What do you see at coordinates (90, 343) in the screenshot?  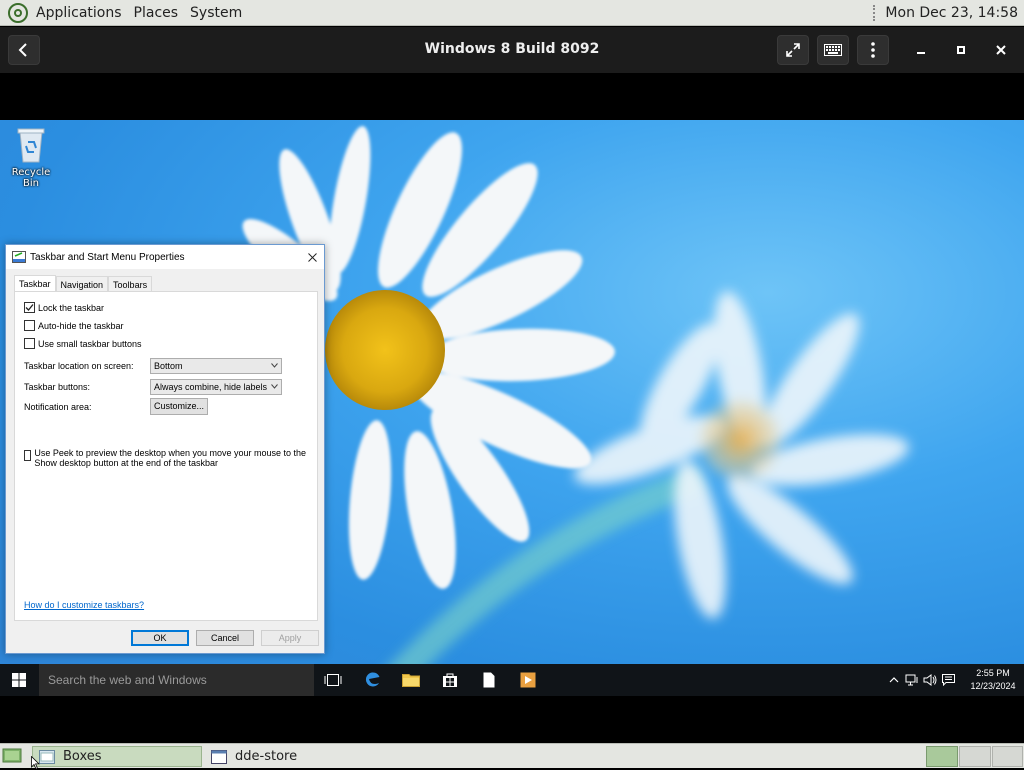 I see `small-buttons-label: Use small taskbar buttons` at bounding box center [90, 343].